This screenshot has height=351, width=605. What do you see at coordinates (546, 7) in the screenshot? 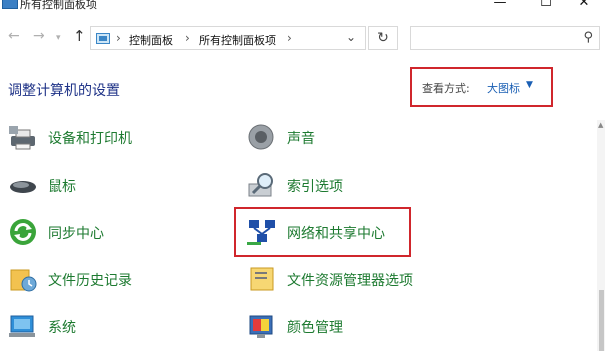
I see `maximize-button: ☐` at bounding box center [546, 7].